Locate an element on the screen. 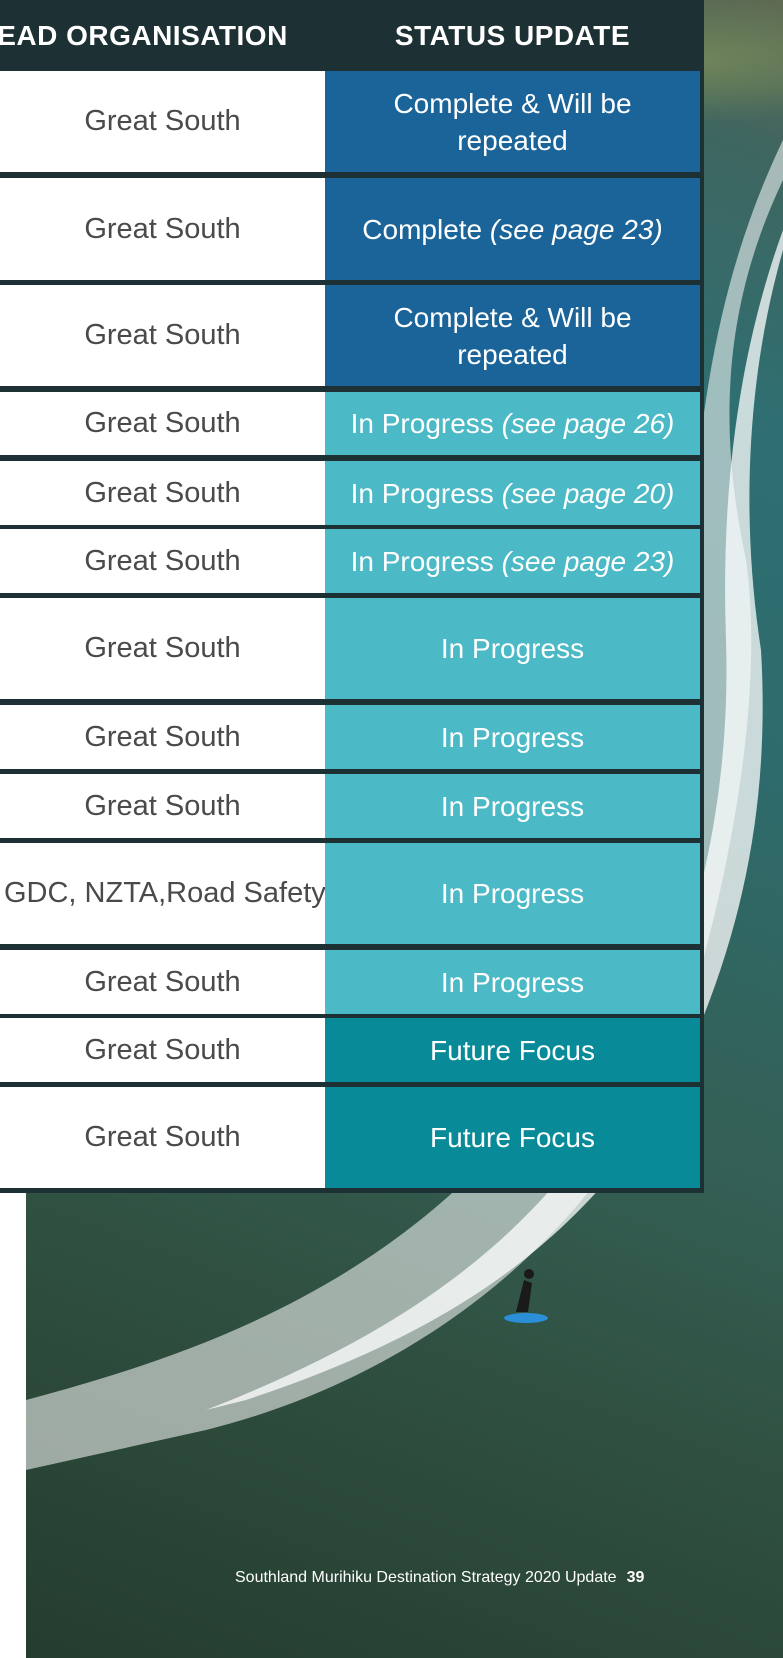 The width and height of the screenshot is (783, 1658). table-row: Great South In Progress (see page 23) is located at coordinates (350, 561).